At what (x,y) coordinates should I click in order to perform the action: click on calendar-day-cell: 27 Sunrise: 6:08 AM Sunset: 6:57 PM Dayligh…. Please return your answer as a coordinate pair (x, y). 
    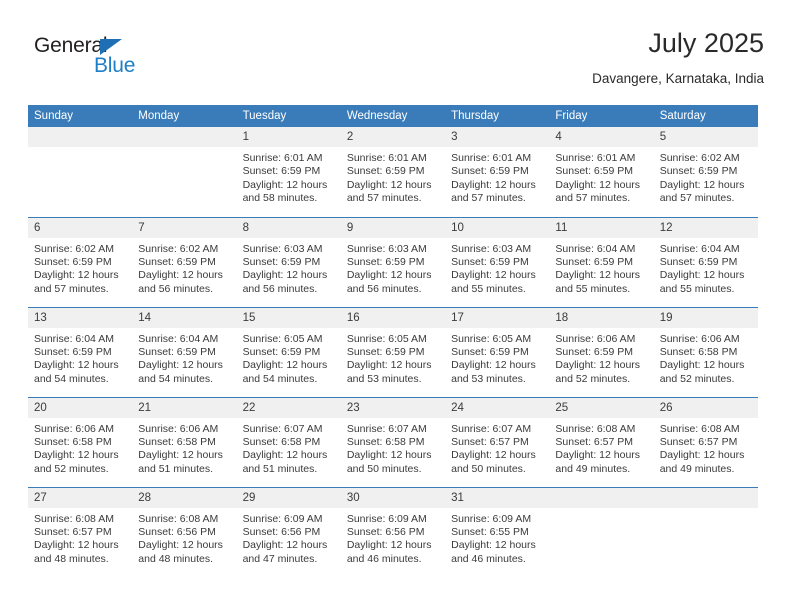
    Looking at the image, I should click on (80, 531).